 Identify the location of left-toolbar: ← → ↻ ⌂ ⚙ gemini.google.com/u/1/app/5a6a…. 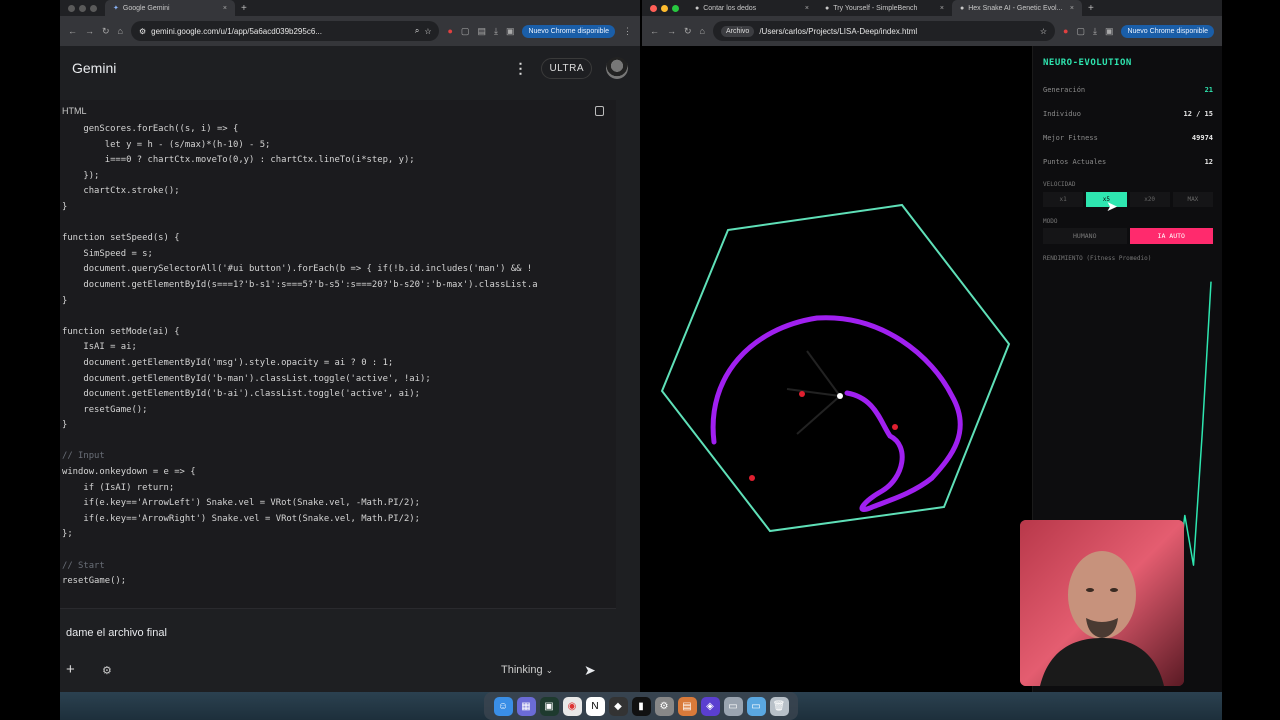
(350, 31).